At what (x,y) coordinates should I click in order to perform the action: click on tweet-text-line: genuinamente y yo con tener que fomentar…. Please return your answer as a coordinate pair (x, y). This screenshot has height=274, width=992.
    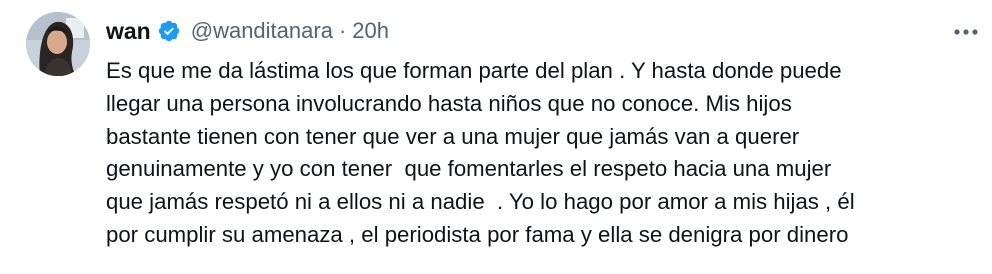
    Looking at the image, I should click on (469, 169).